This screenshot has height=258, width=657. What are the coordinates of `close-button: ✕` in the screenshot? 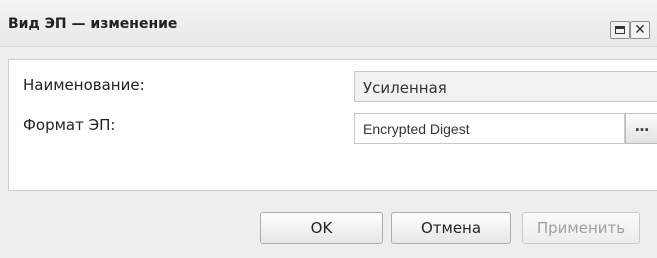 It's located at (640, 30).